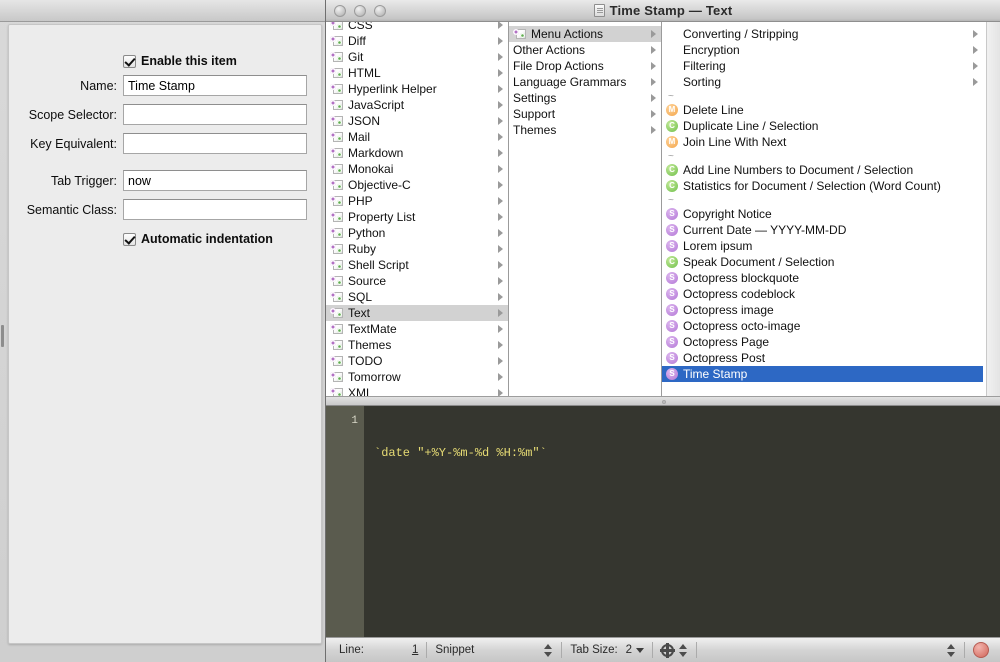 The image size is (1000, 662). I want to click on list-item: Objective-C, so click(417, 185).